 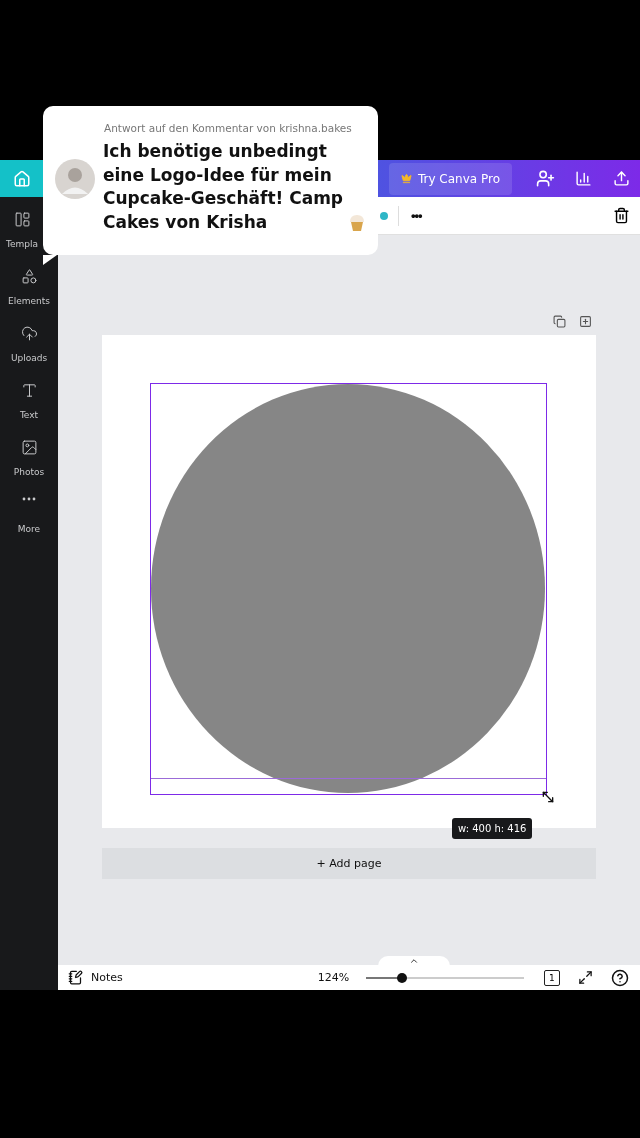 I want to click on more-button: •••, so click(x=416, y=215).